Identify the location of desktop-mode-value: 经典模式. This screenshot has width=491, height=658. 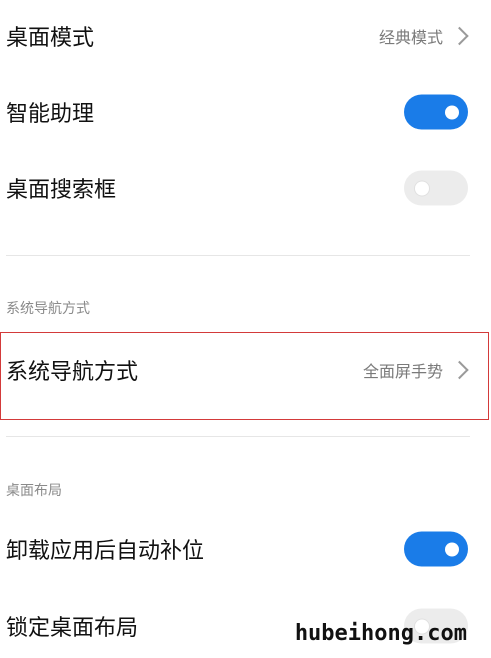
(410, 37).